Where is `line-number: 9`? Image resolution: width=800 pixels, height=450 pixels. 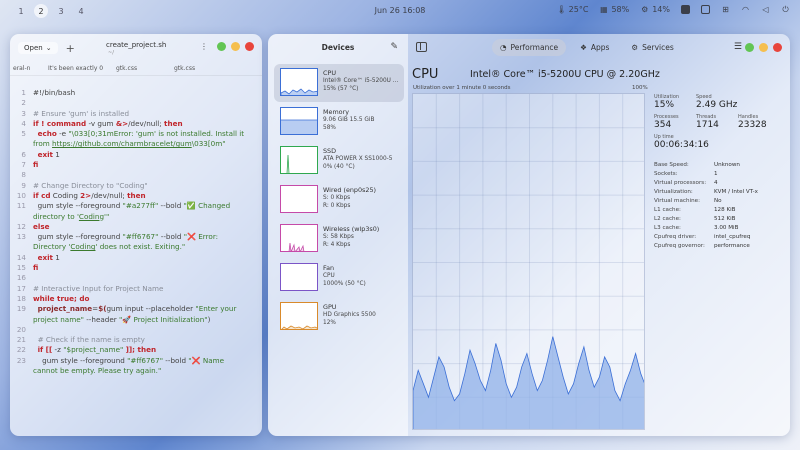 line-number: 9 is located at coordinates (23, 185).